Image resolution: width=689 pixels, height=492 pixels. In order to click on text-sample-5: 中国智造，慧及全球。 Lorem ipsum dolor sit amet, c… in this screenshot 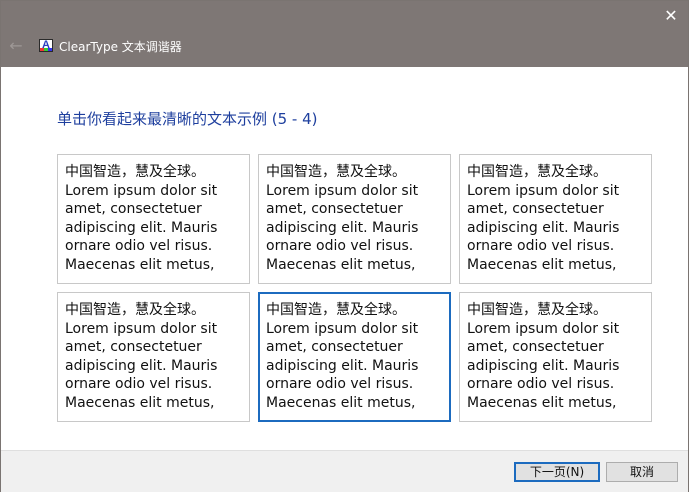, I will do `click(354, 357)`.